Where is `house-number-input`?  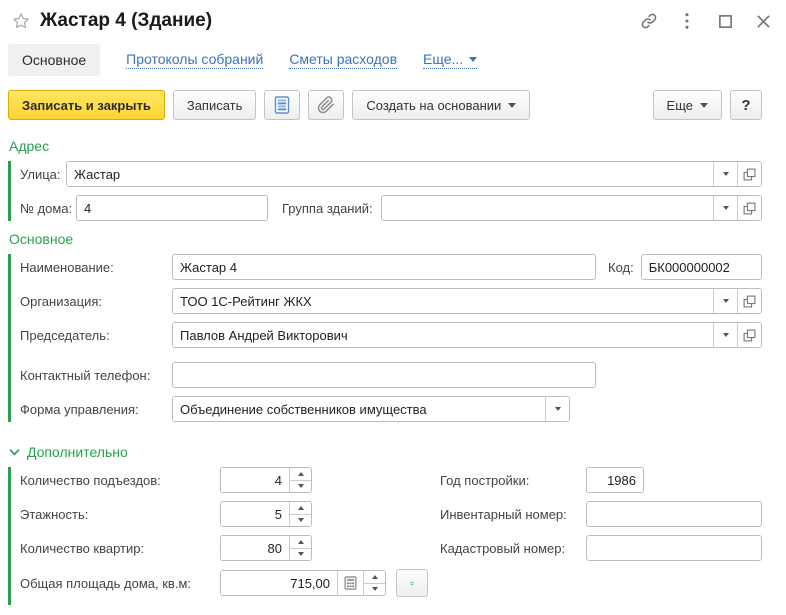 house-number-input is located at coordinates (172, 208).